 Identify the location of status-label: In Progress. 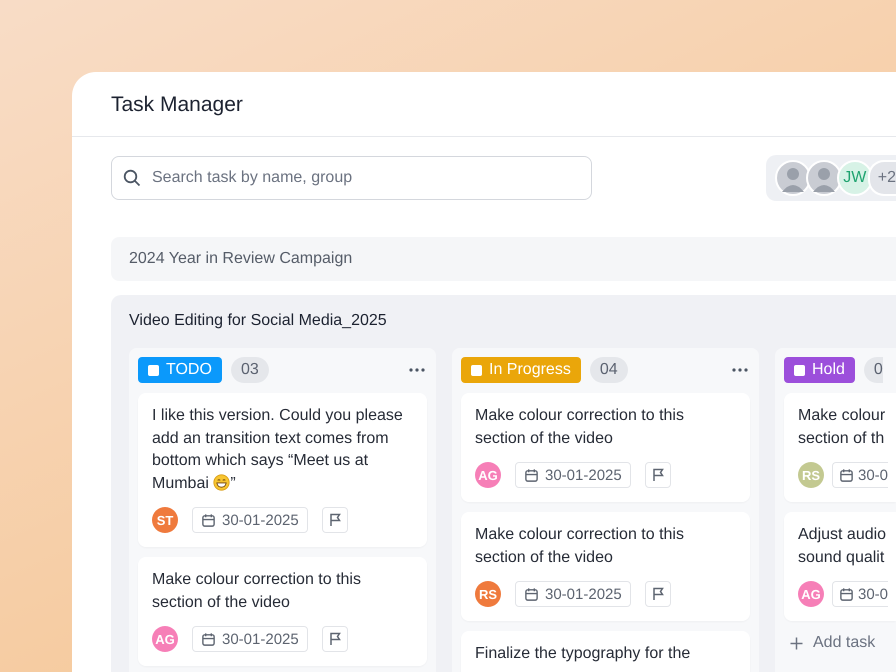
(521, 370).